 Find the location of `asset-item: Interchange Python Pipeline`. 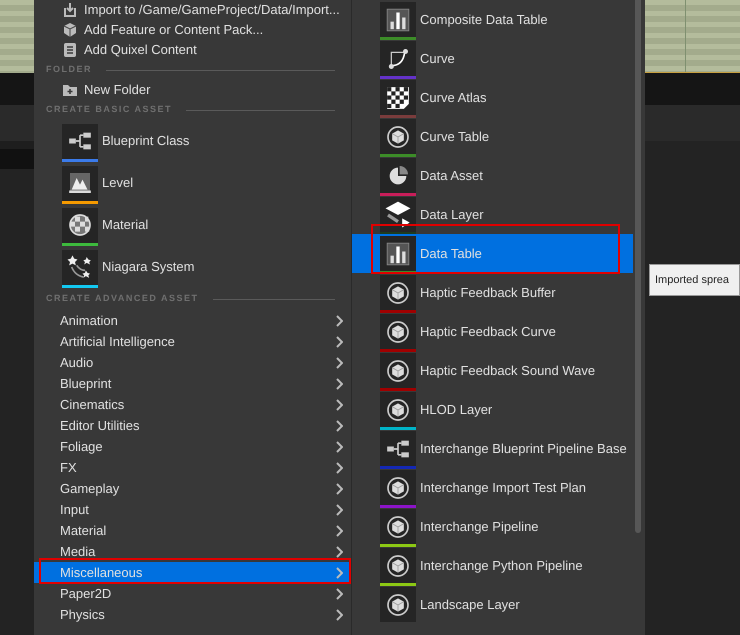

asset-item: Interchange Python Pipeline is located at coordinates (492, 565).